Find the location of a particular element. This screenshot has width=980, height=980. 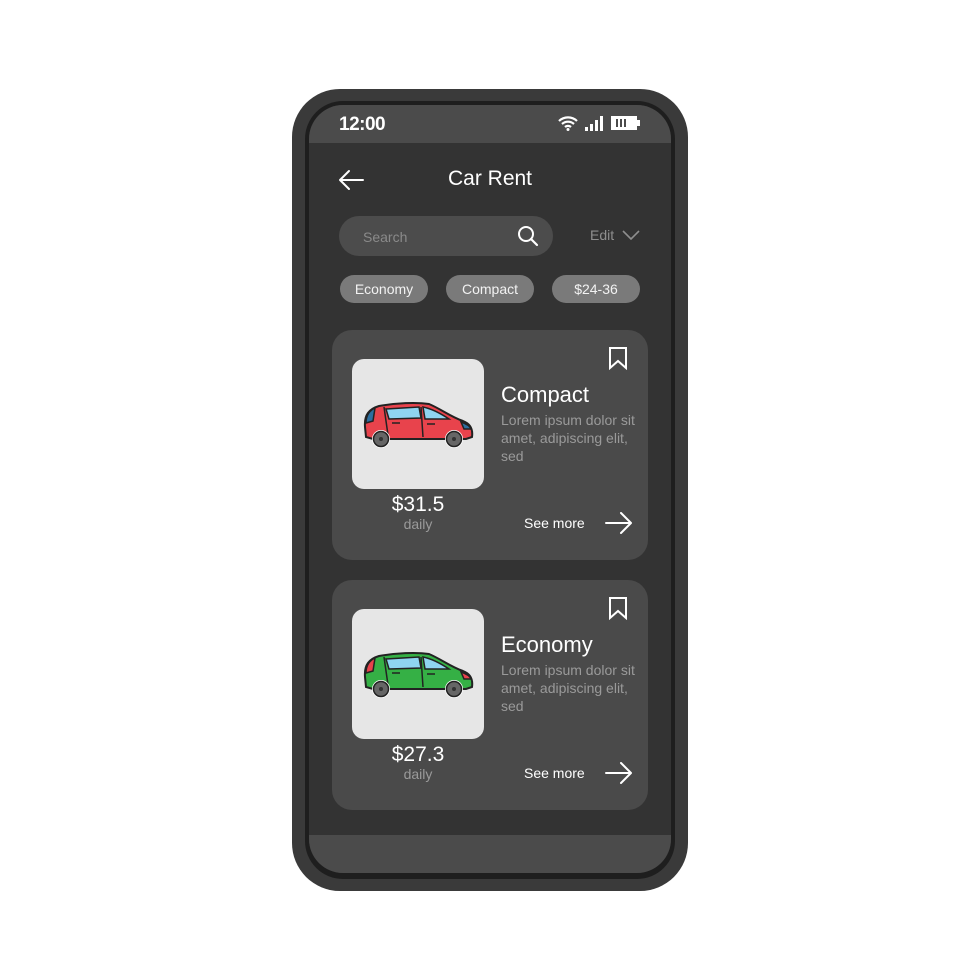

edit-dropdown: Edit is located at coordinates (615, 235).